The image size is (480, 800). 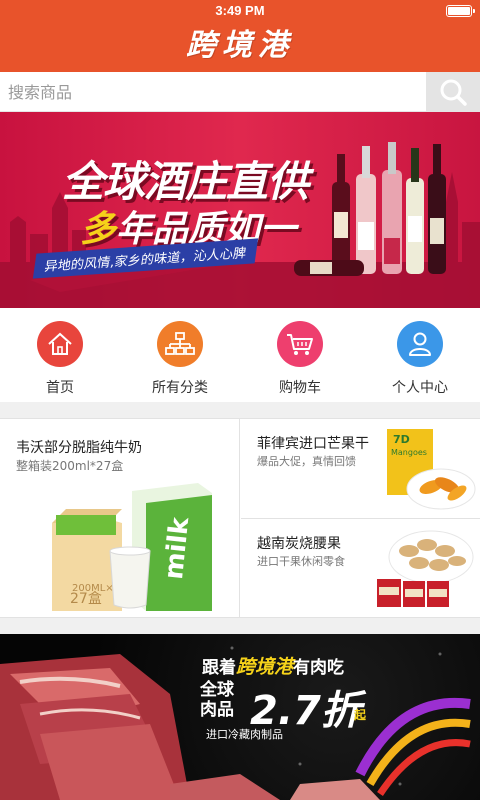 I want to click on battery-icon, so click(x=460, y=11).